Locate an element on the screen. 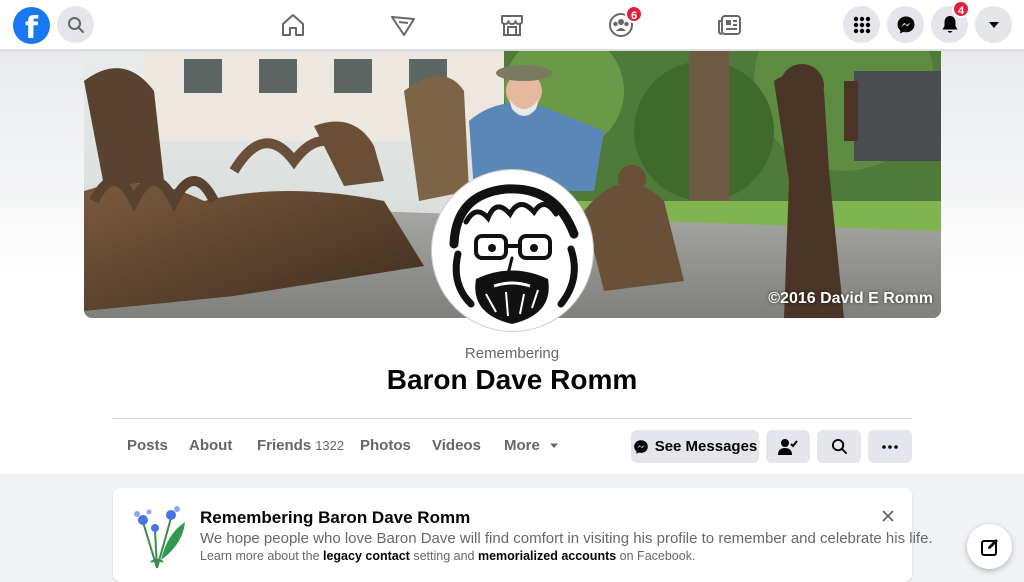 The image size is (1024, 582). memorialized-accounts-link: memorialized accounts is located at coordinates (547, 556).